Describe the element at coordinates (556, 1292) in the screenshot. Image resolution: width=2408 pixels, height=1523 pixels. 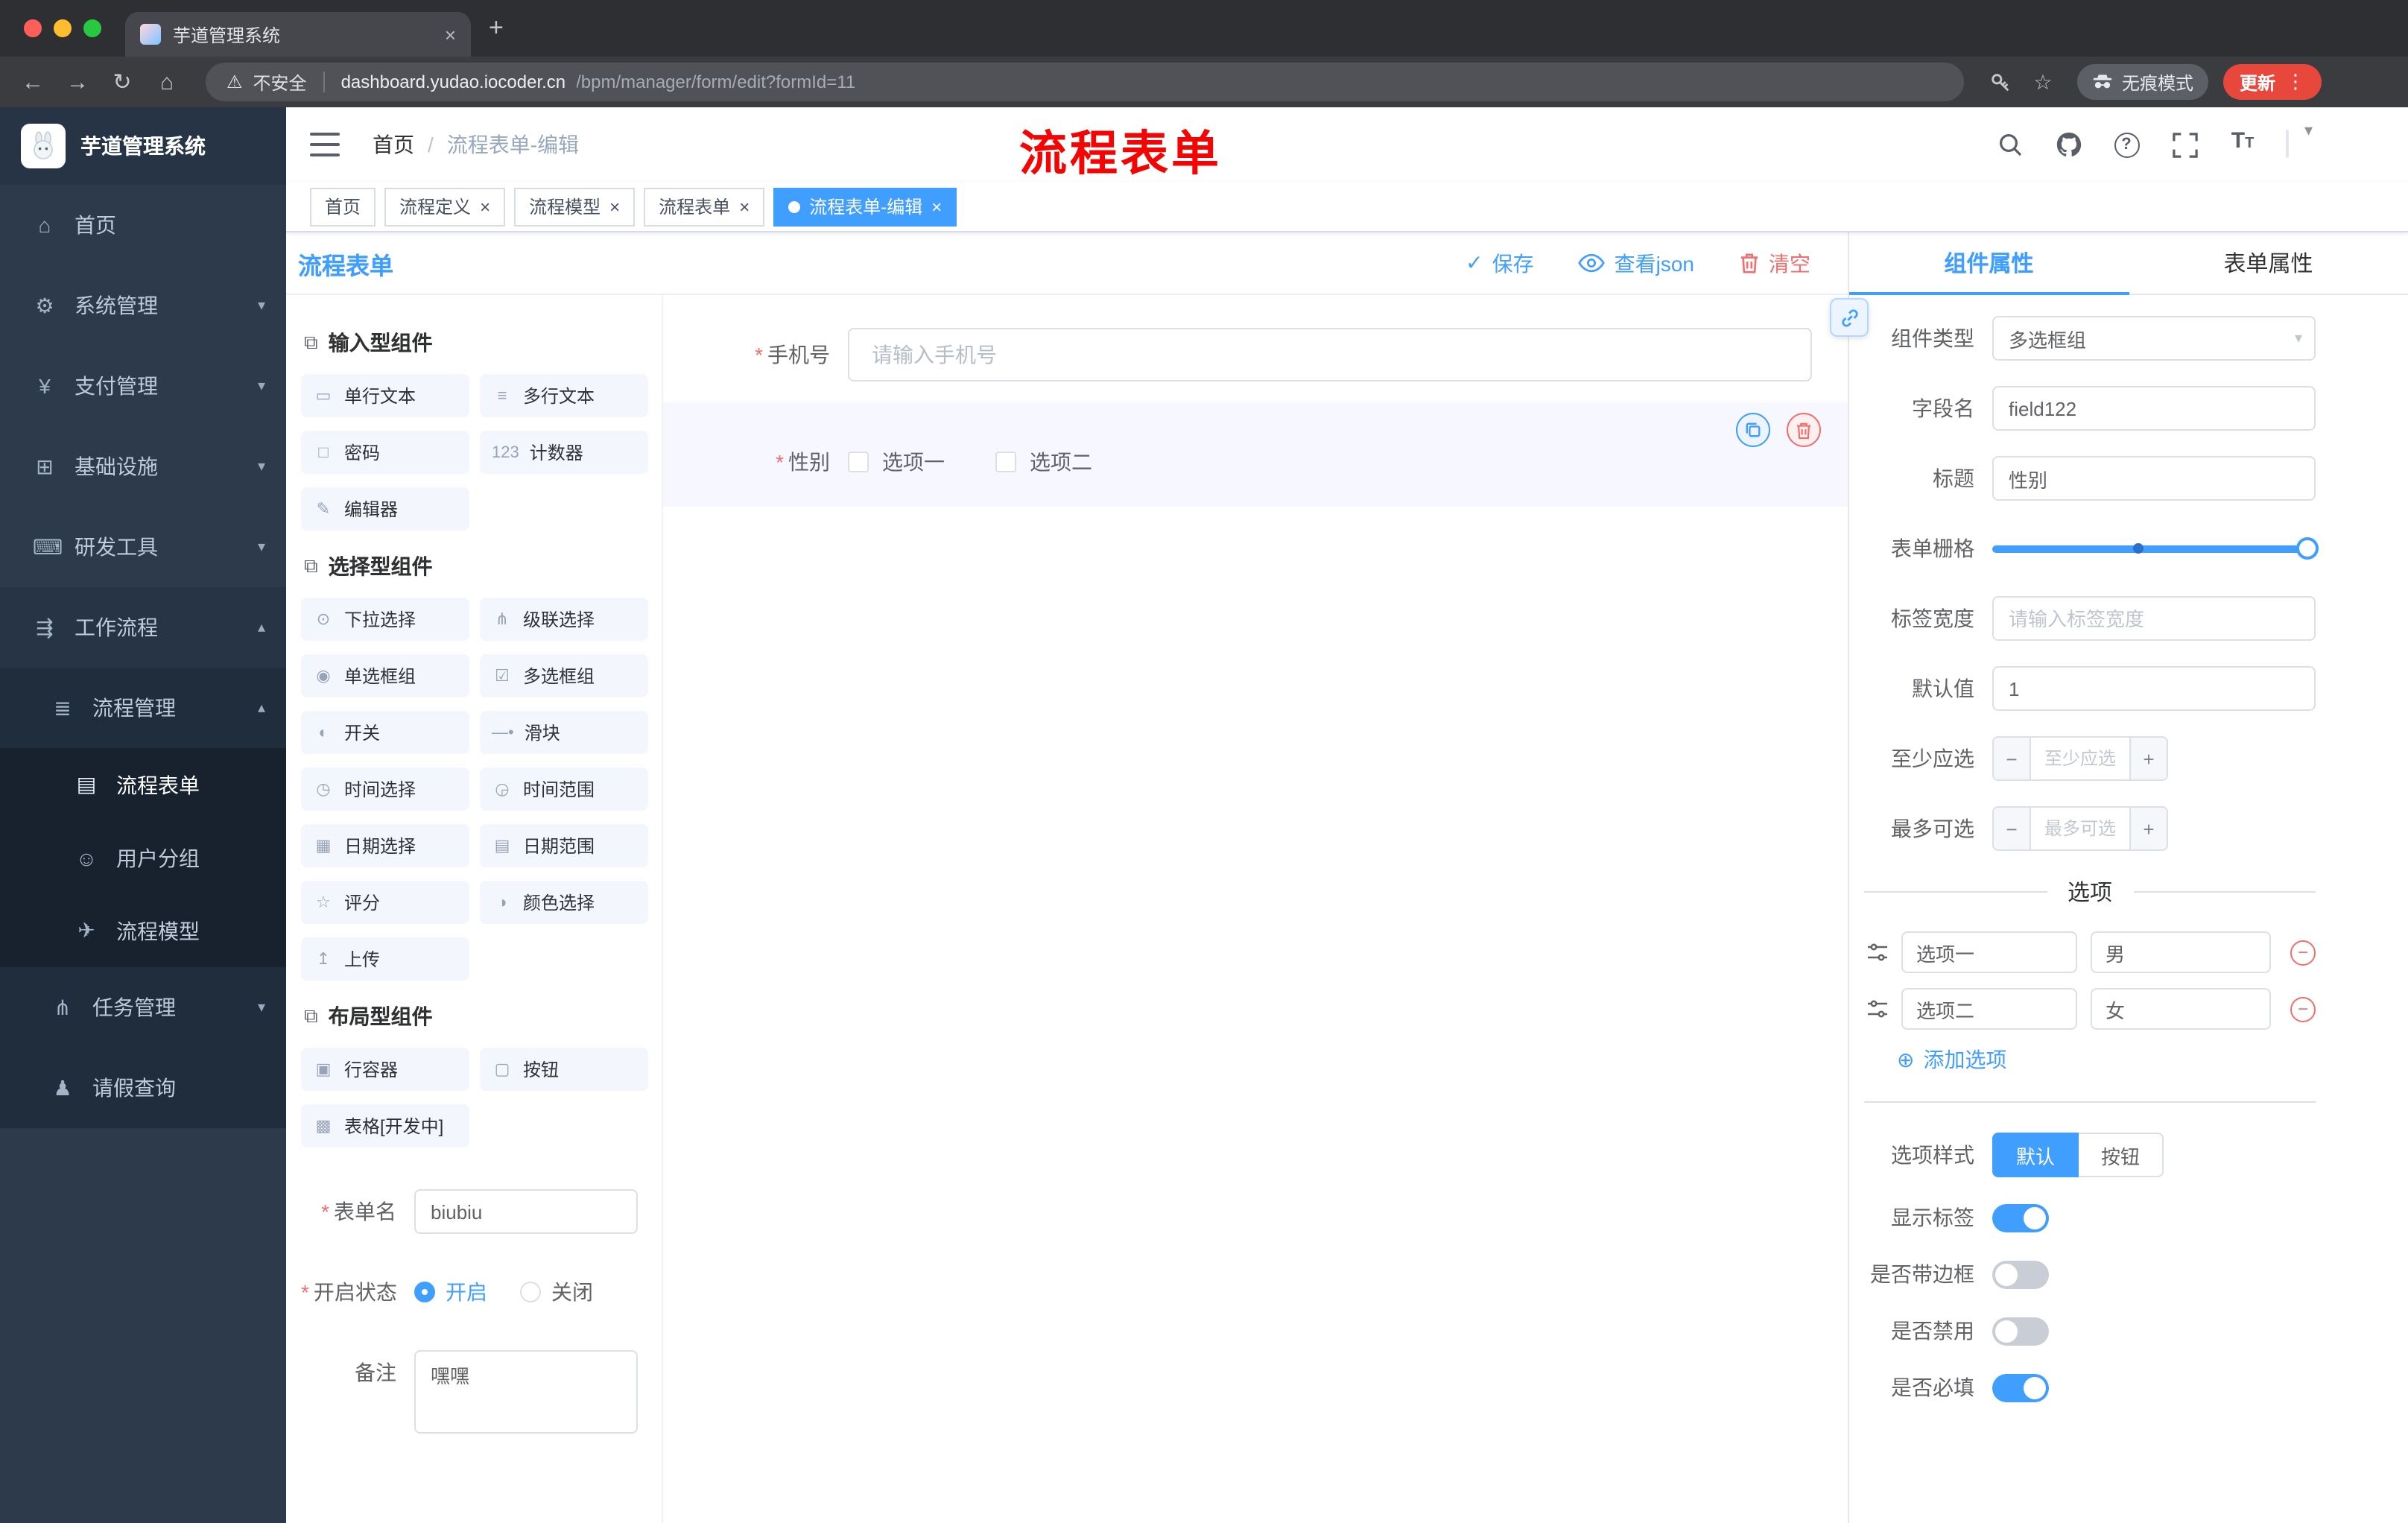
I see `status-off-radio: 关闭` at that location.